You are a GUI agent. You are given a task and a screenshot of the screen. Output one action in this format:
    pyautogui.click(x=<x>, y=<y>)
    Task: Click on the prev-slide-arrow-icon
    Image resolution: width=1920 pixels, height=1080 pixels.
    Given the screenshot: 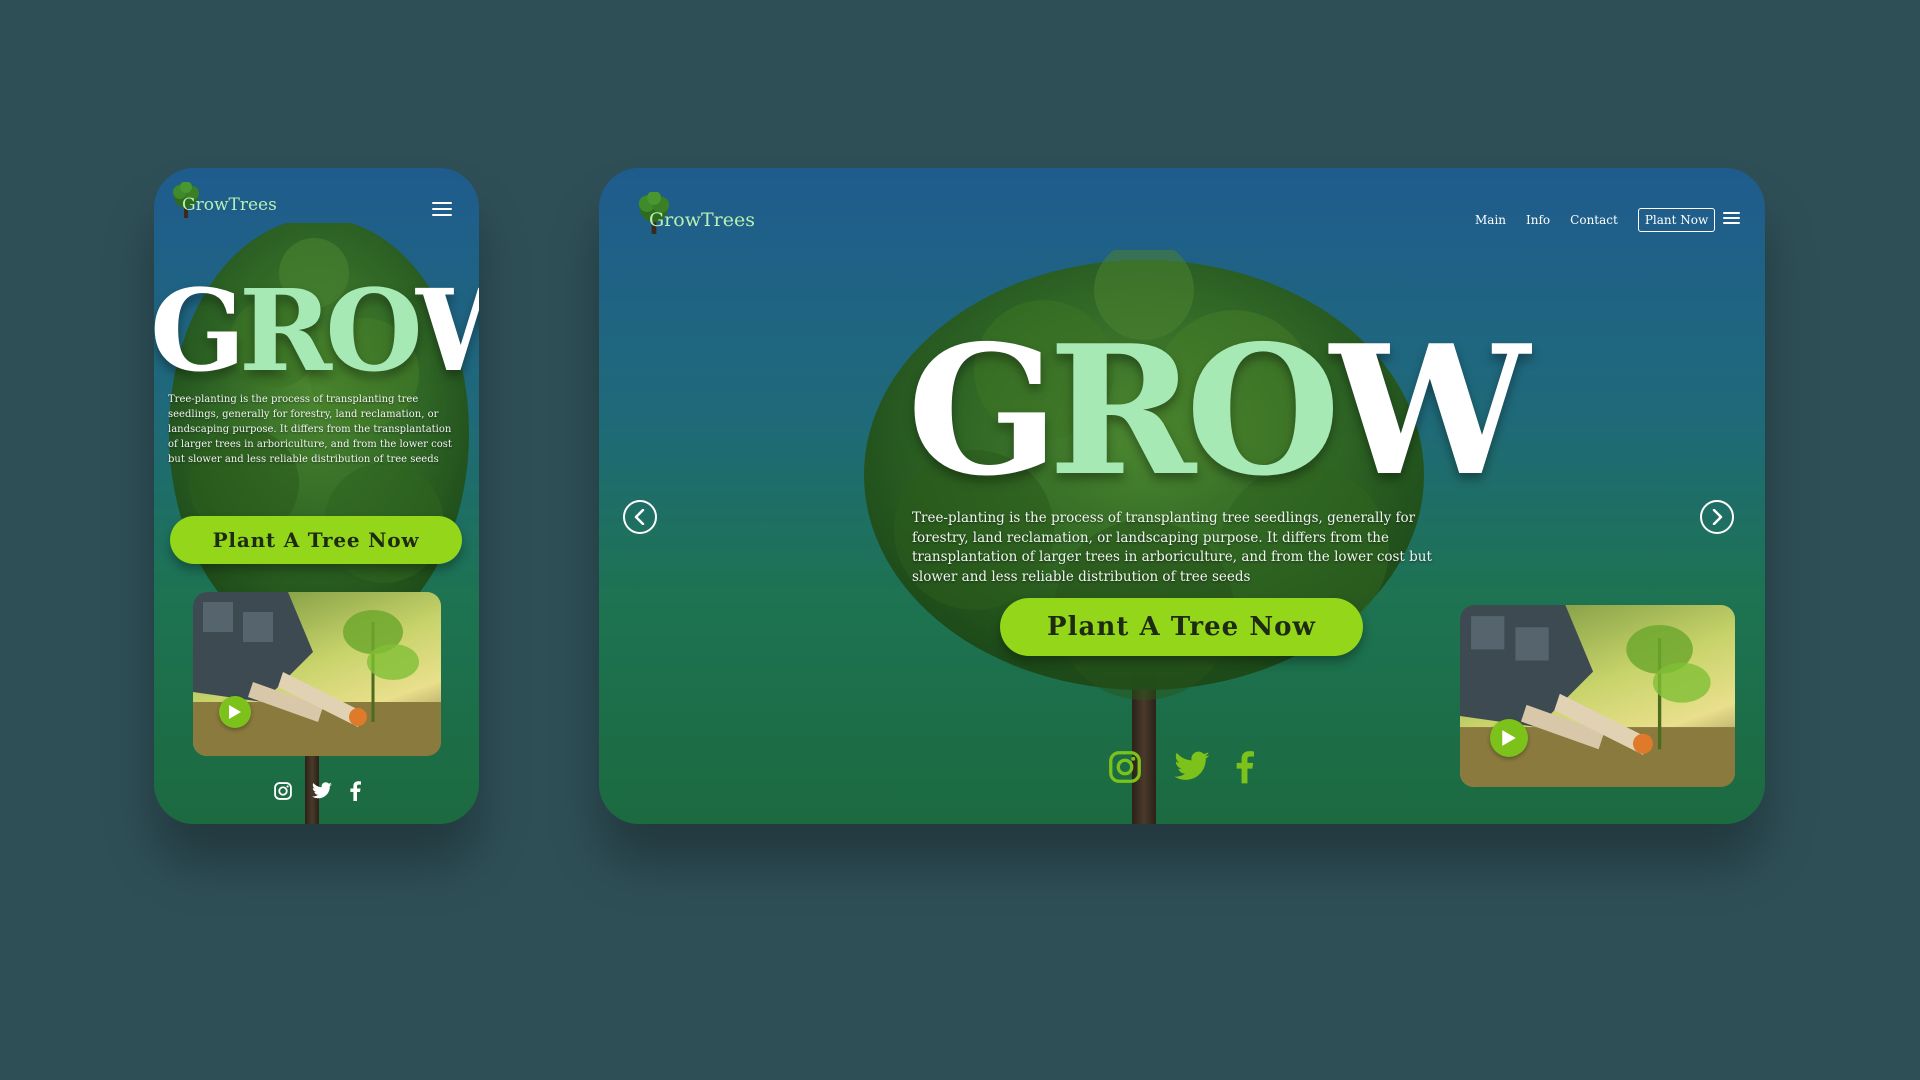 What is the action you would take?
    pyautogui.click(x=640, y=517)
    